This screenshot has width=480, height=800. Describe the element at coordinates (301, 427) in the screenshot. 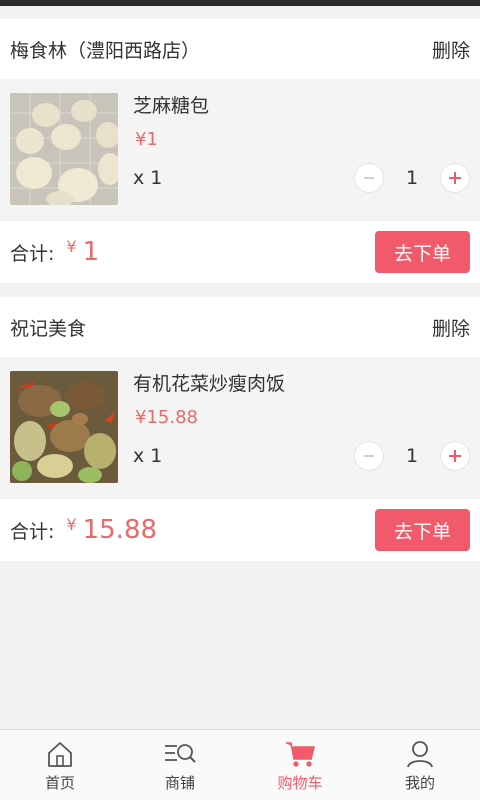

I see `item-info: 有机花菜炒瘦肉饭 ¥15.88 x 1 1` at that location.